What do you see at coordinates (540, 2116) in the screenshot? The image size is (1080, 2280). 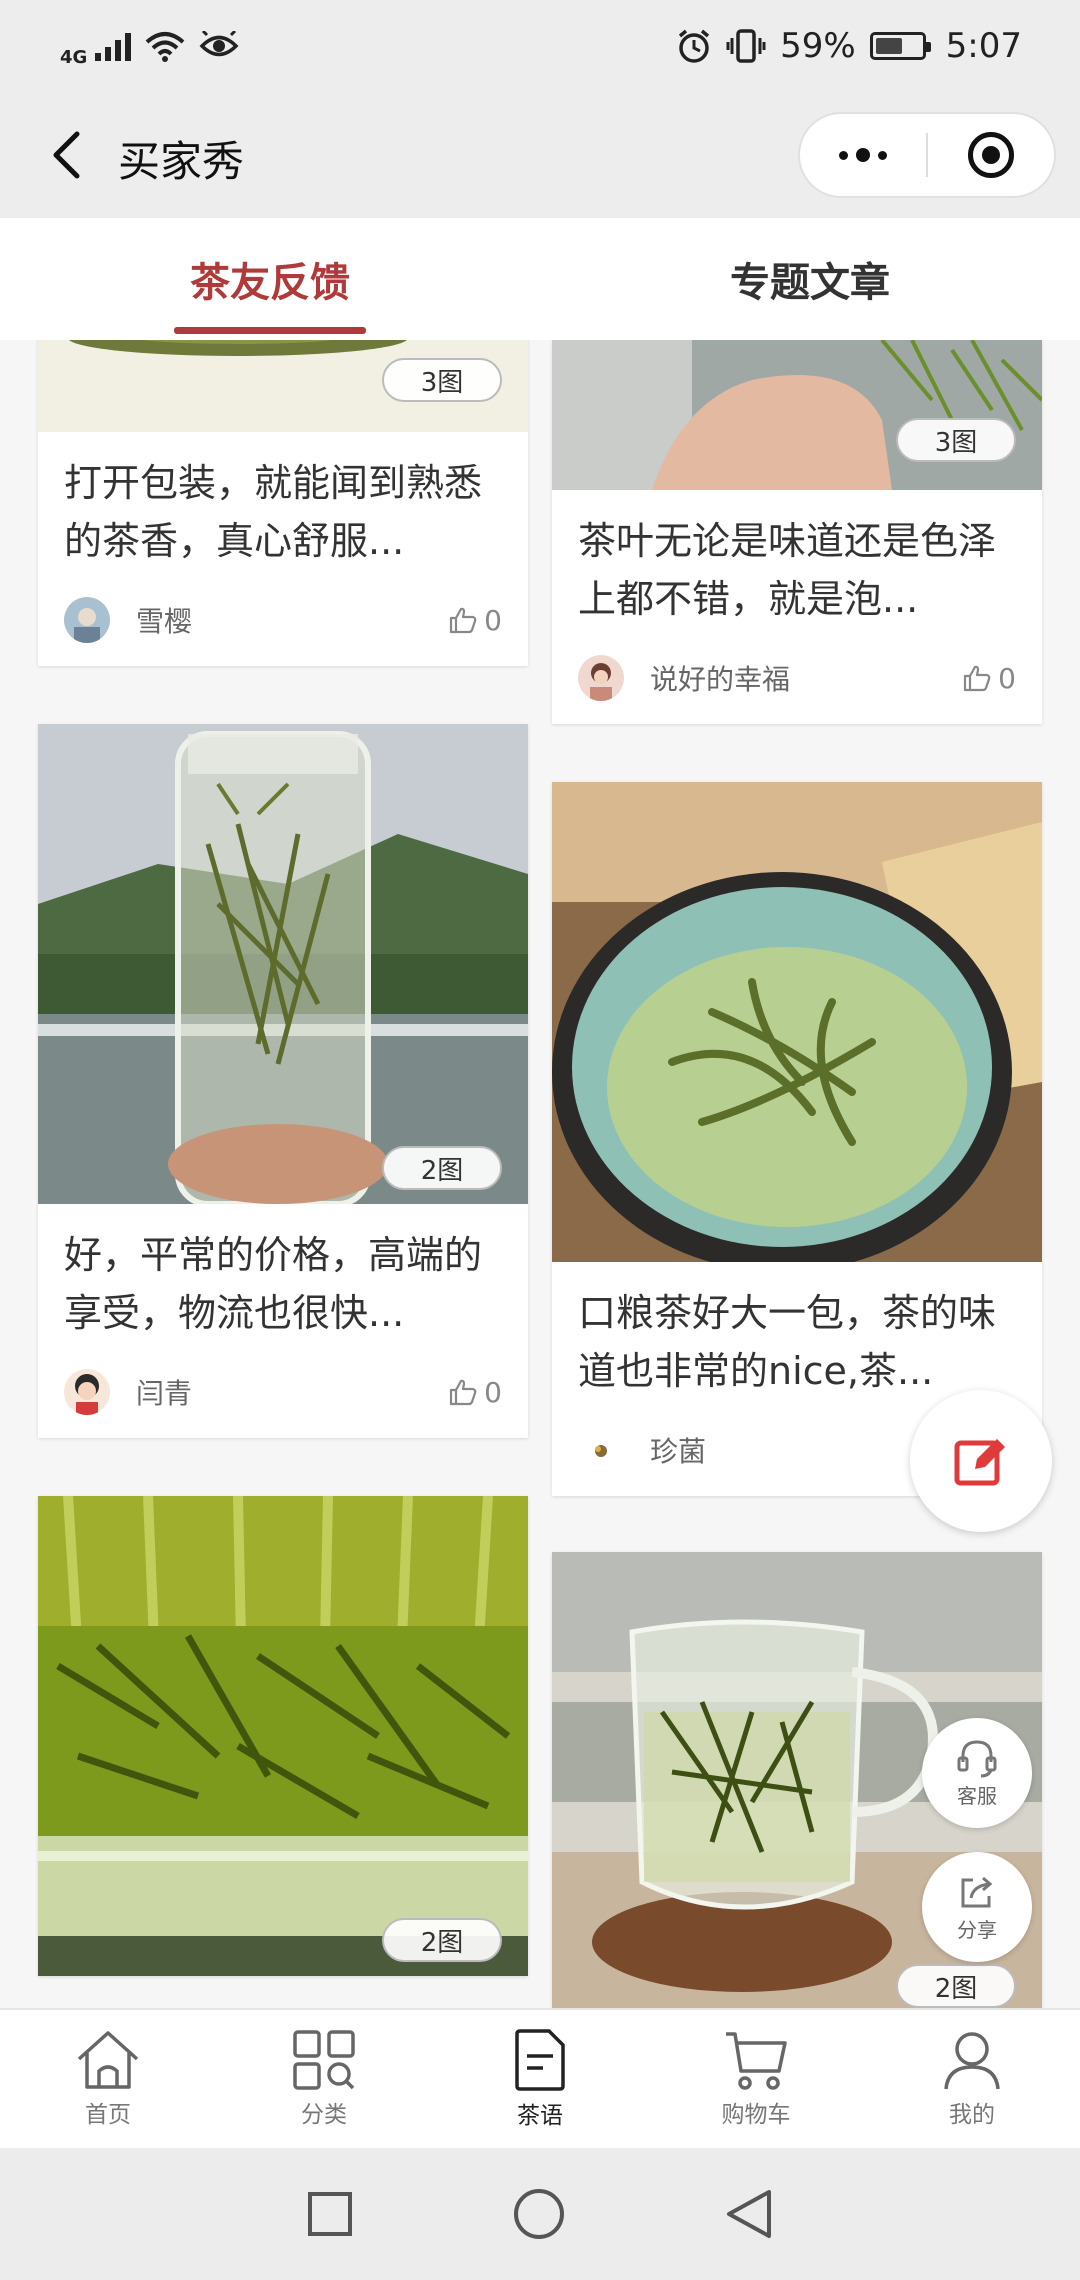 I see `nav-label: 茶语` at bounding box center [540, 2116].